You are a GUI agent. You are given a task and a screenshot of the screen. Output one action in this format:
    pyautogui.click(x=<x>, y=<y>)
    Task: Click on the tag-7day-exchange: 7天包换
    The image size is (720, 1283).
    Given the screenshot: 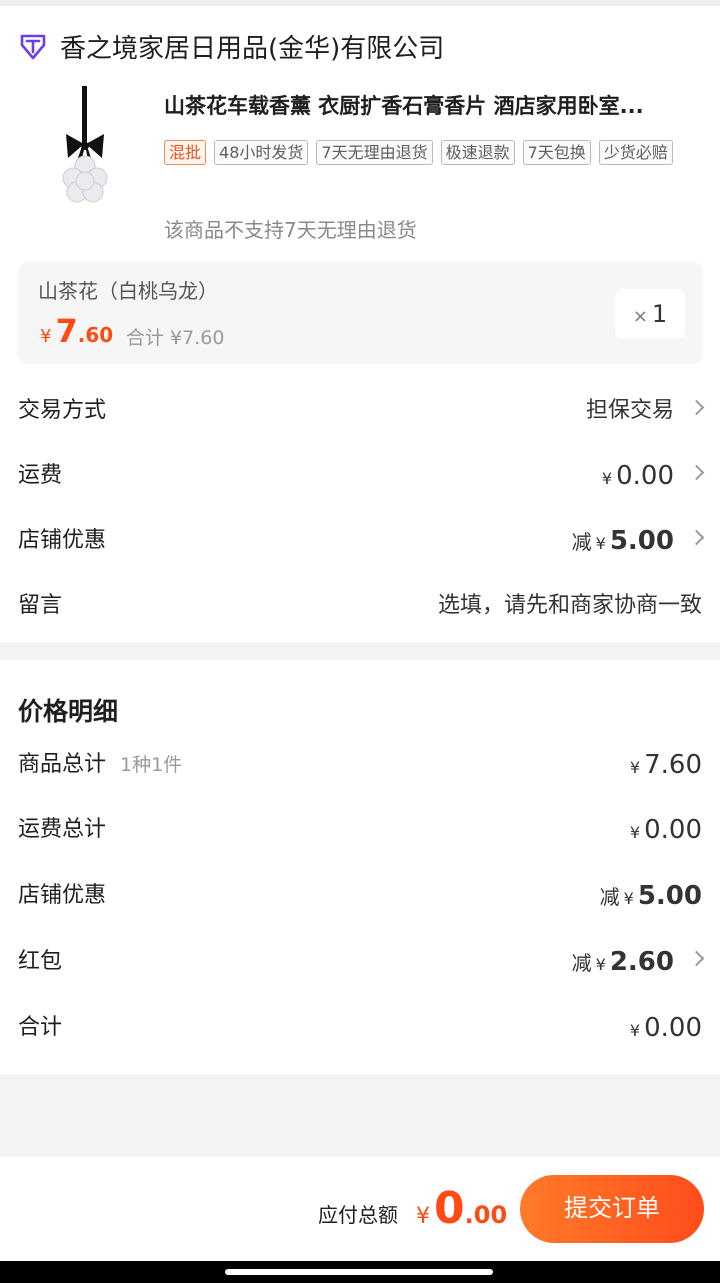 What is the action you would take?
    pyautogui.click(x=556, y=152)
    